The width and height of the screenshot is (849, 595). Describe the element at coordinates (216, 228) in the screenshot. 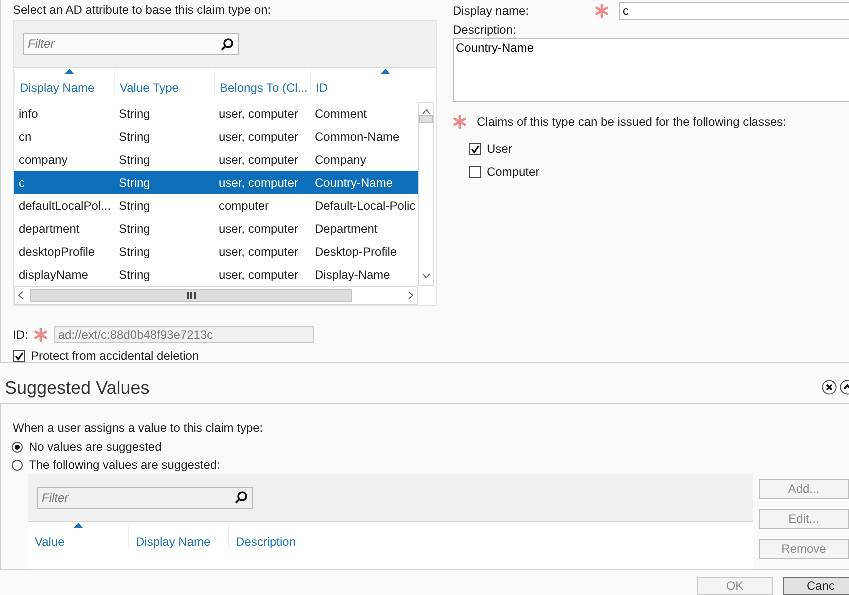

I see `attribute-row: department String user, computer Department` at that location.